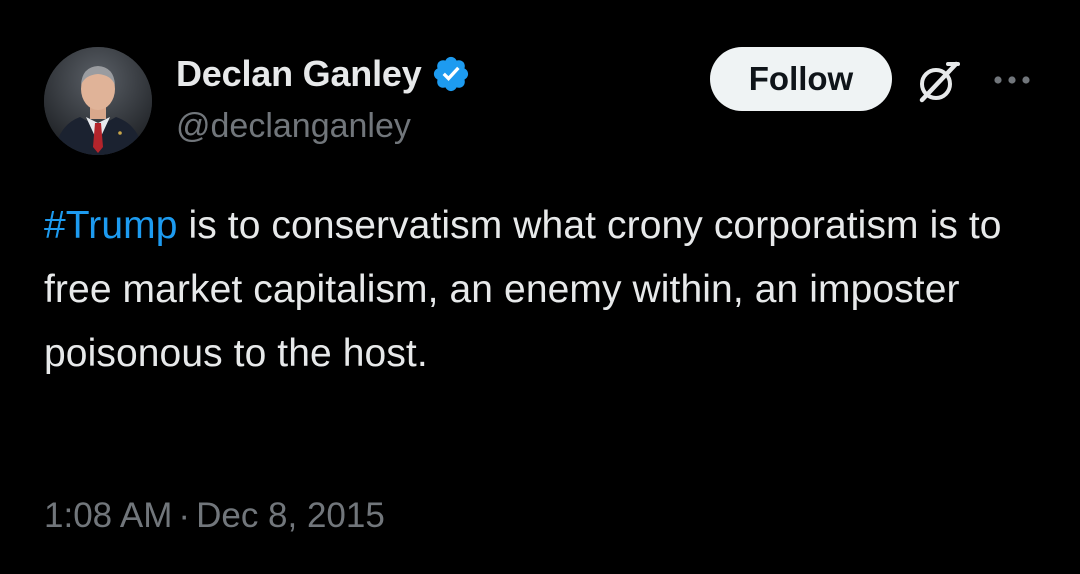 The height and width of the screenshot is (574, 1080). Describe the element at coordinates (290, 515) in the screenshot. I see `tweet-date: Dec 8, 2015` at that location.